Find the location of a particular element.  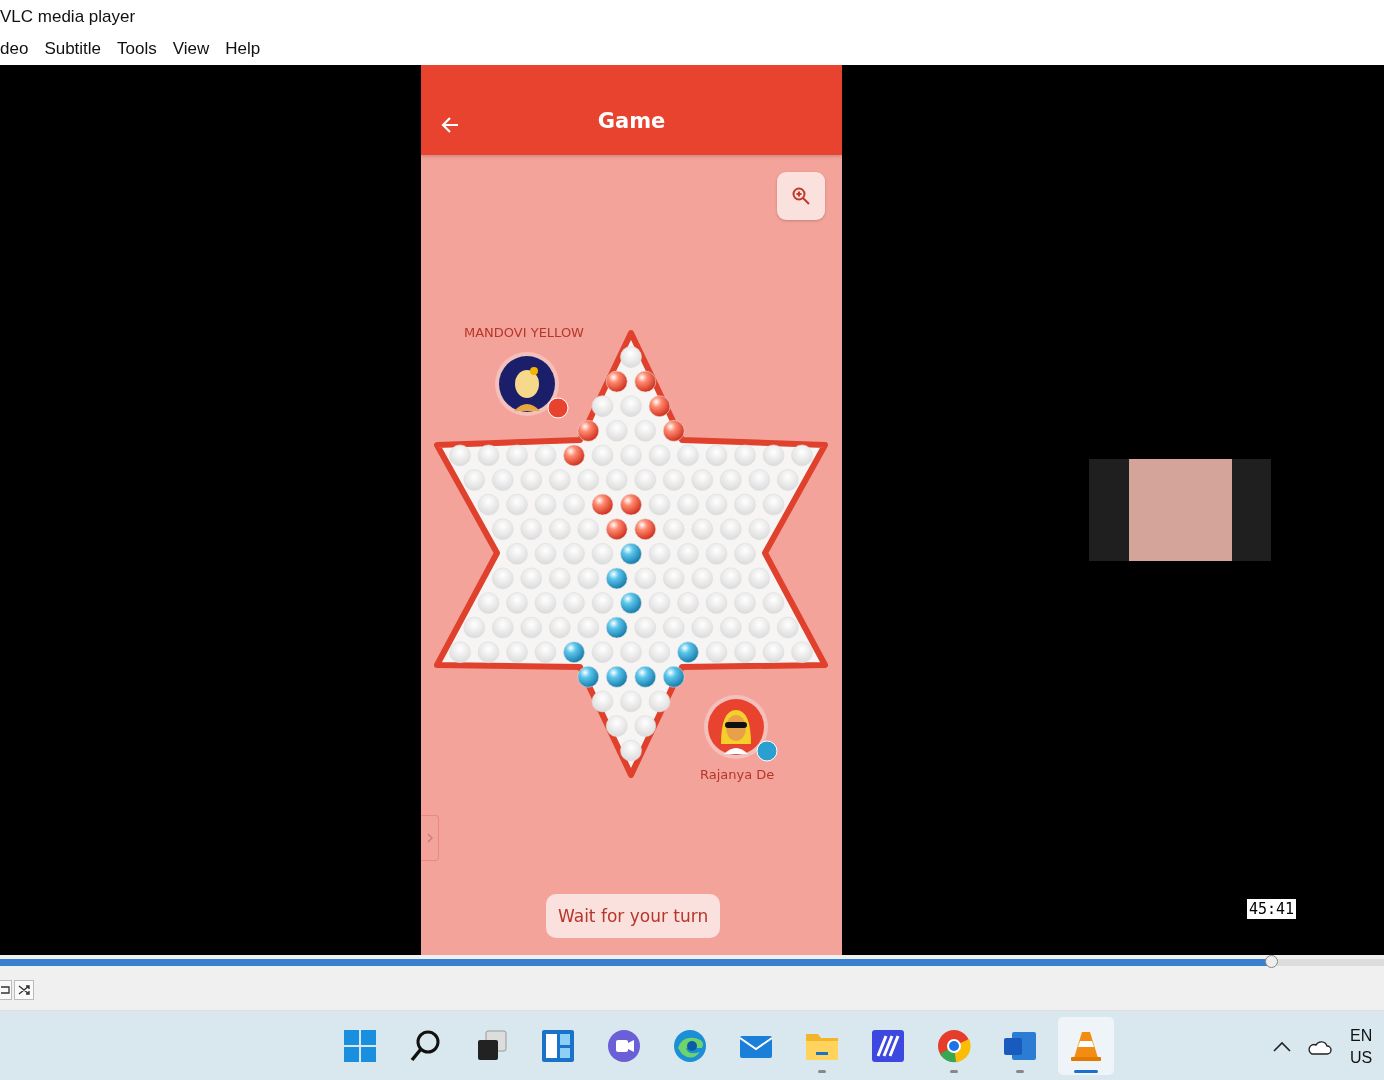

loop-button is located at coordinates (6, 990).